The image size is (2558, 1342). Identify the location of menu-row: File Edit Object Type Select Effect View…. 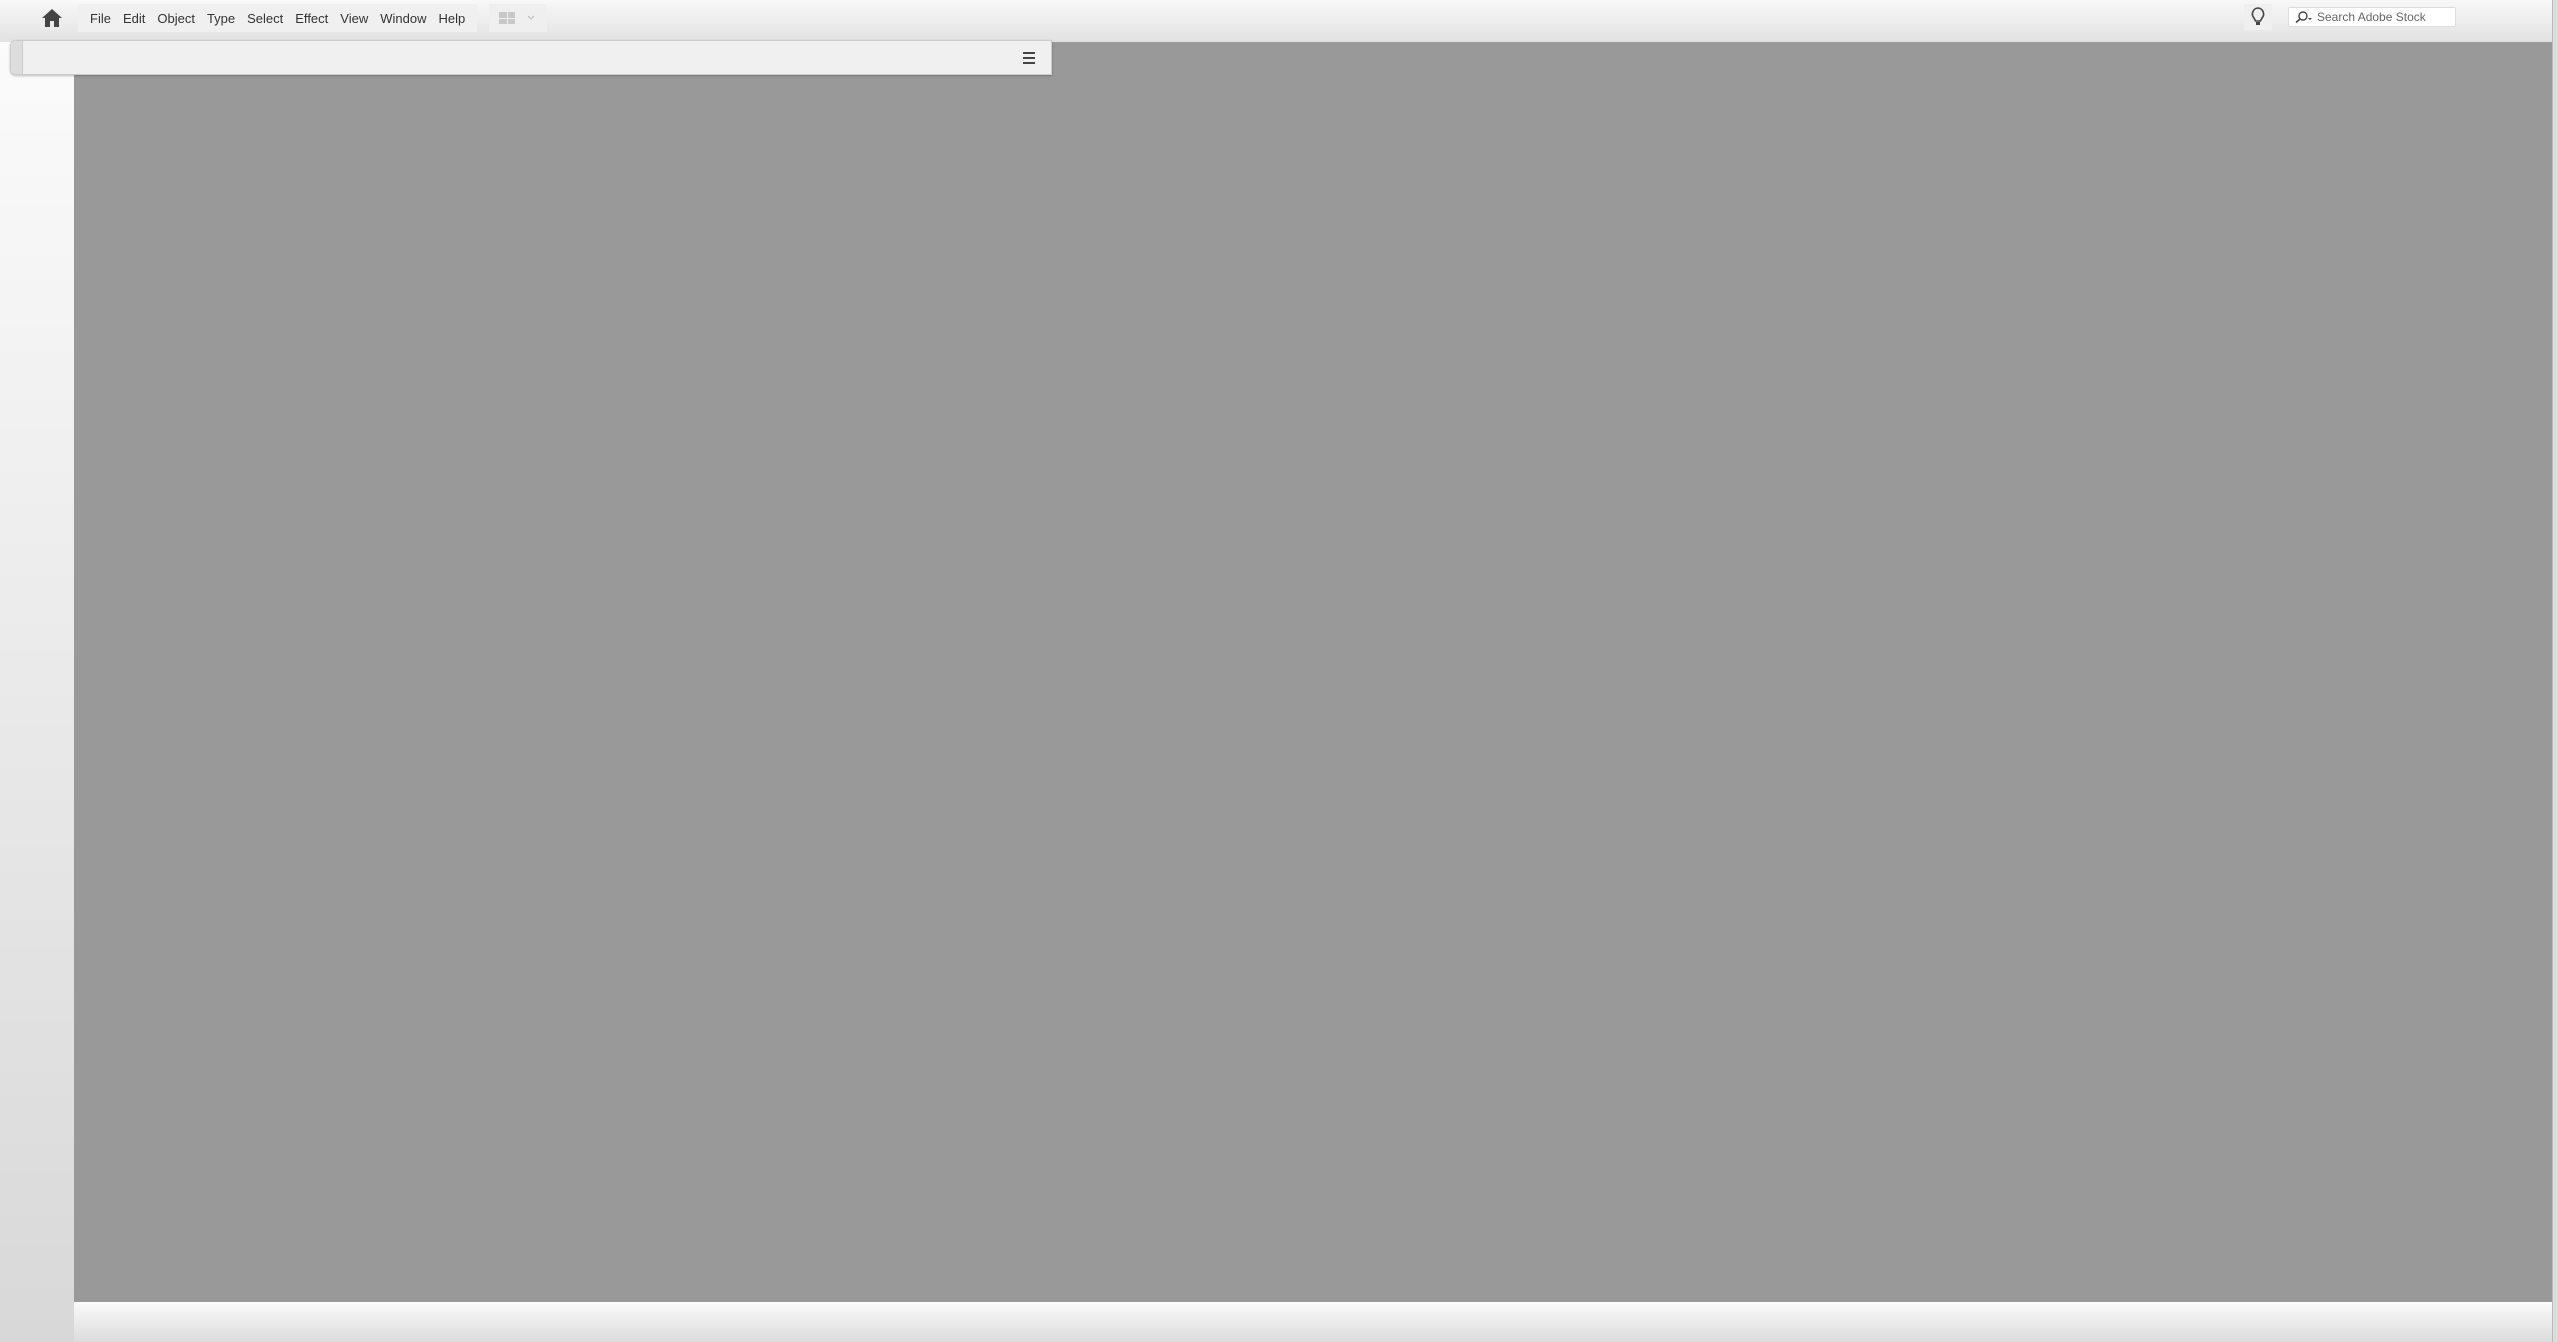
(313, 18).